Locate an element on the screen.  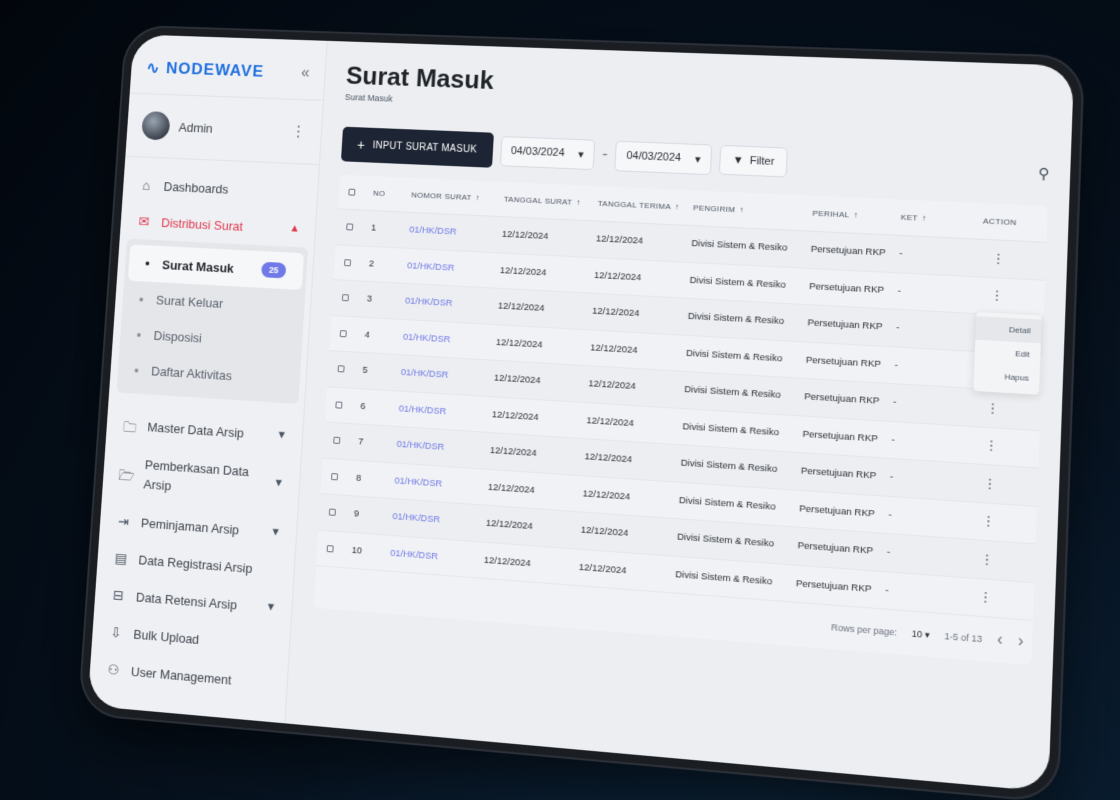
sidebar-item-label: Surat Masuk is located at coordinates (198, 266).